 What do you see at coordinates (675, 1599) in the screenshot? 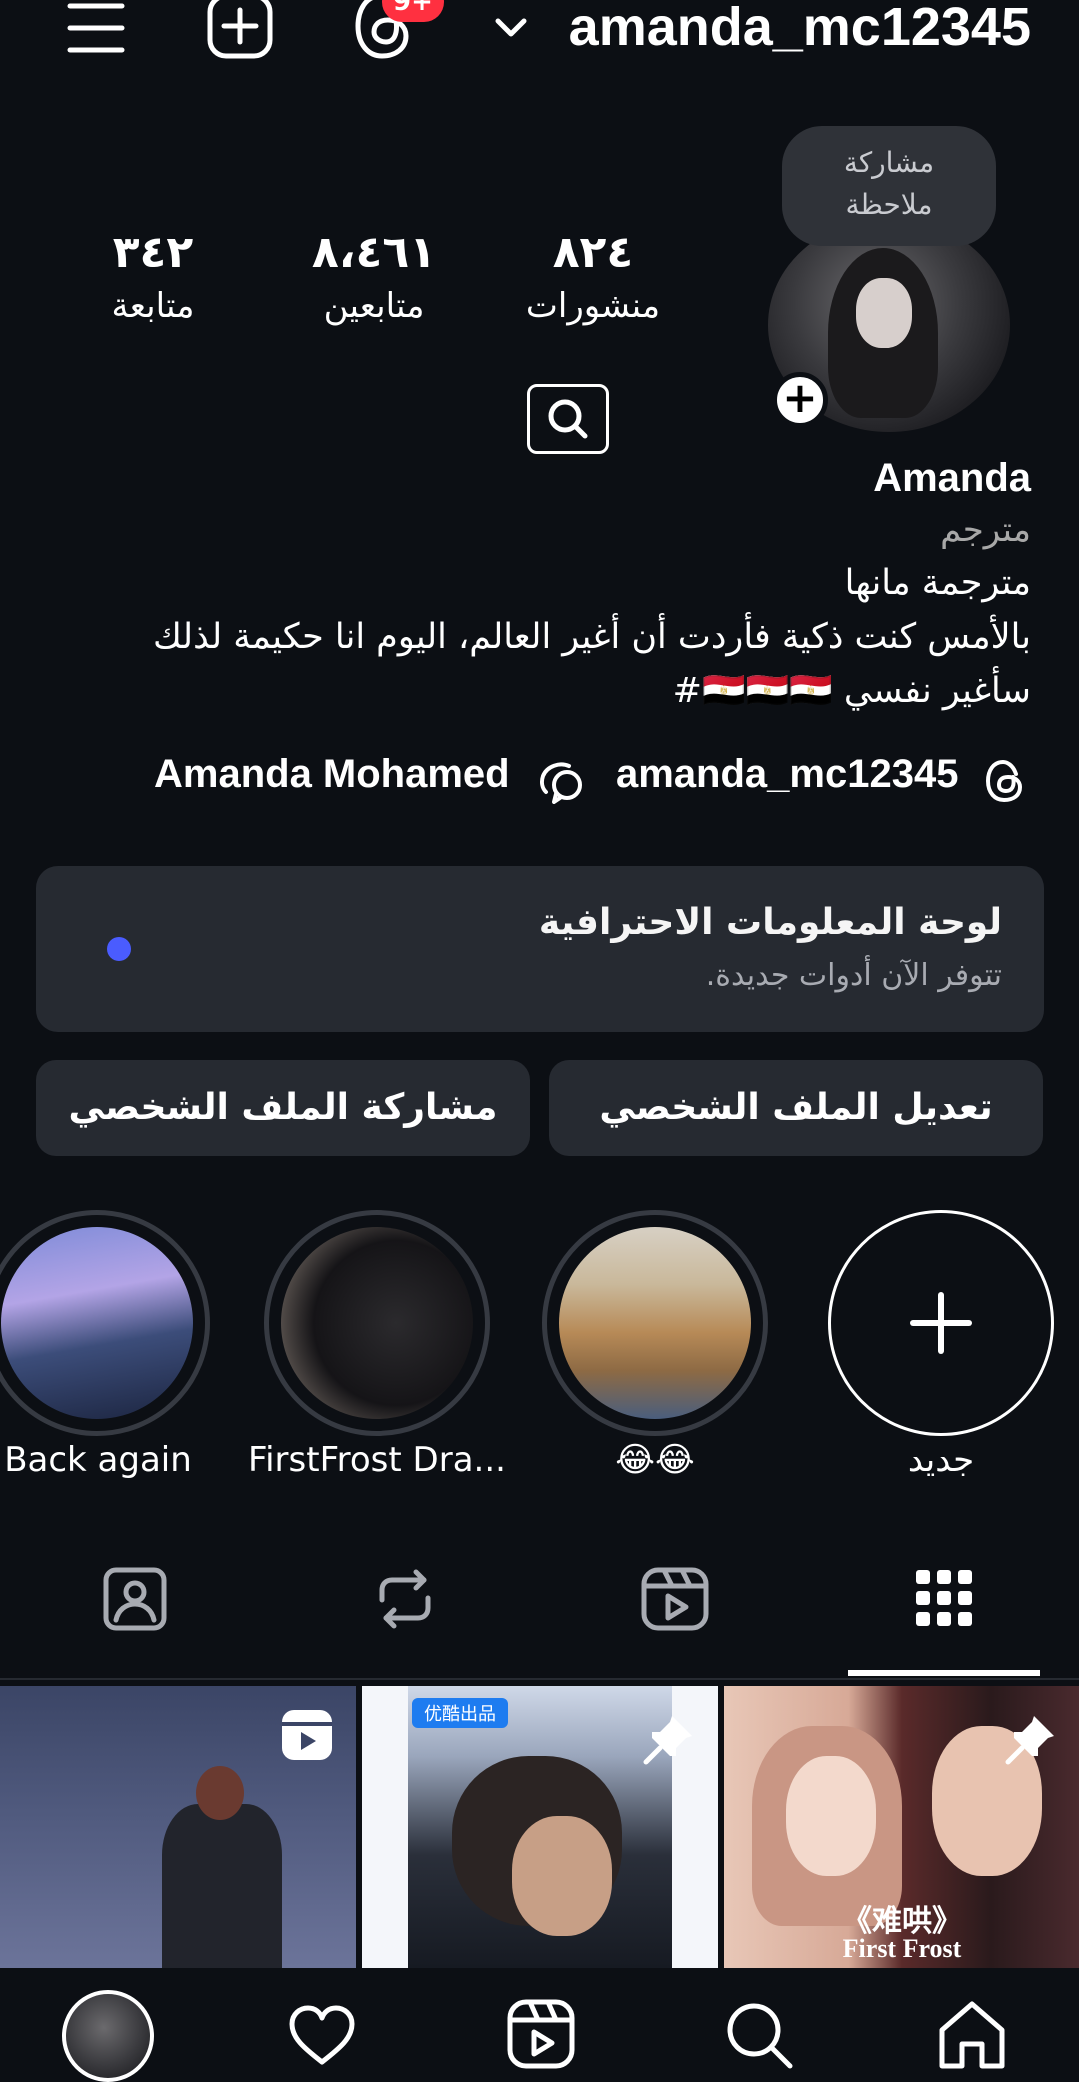
I see `reels-tab-icon` at bounding box center [675, 1599].